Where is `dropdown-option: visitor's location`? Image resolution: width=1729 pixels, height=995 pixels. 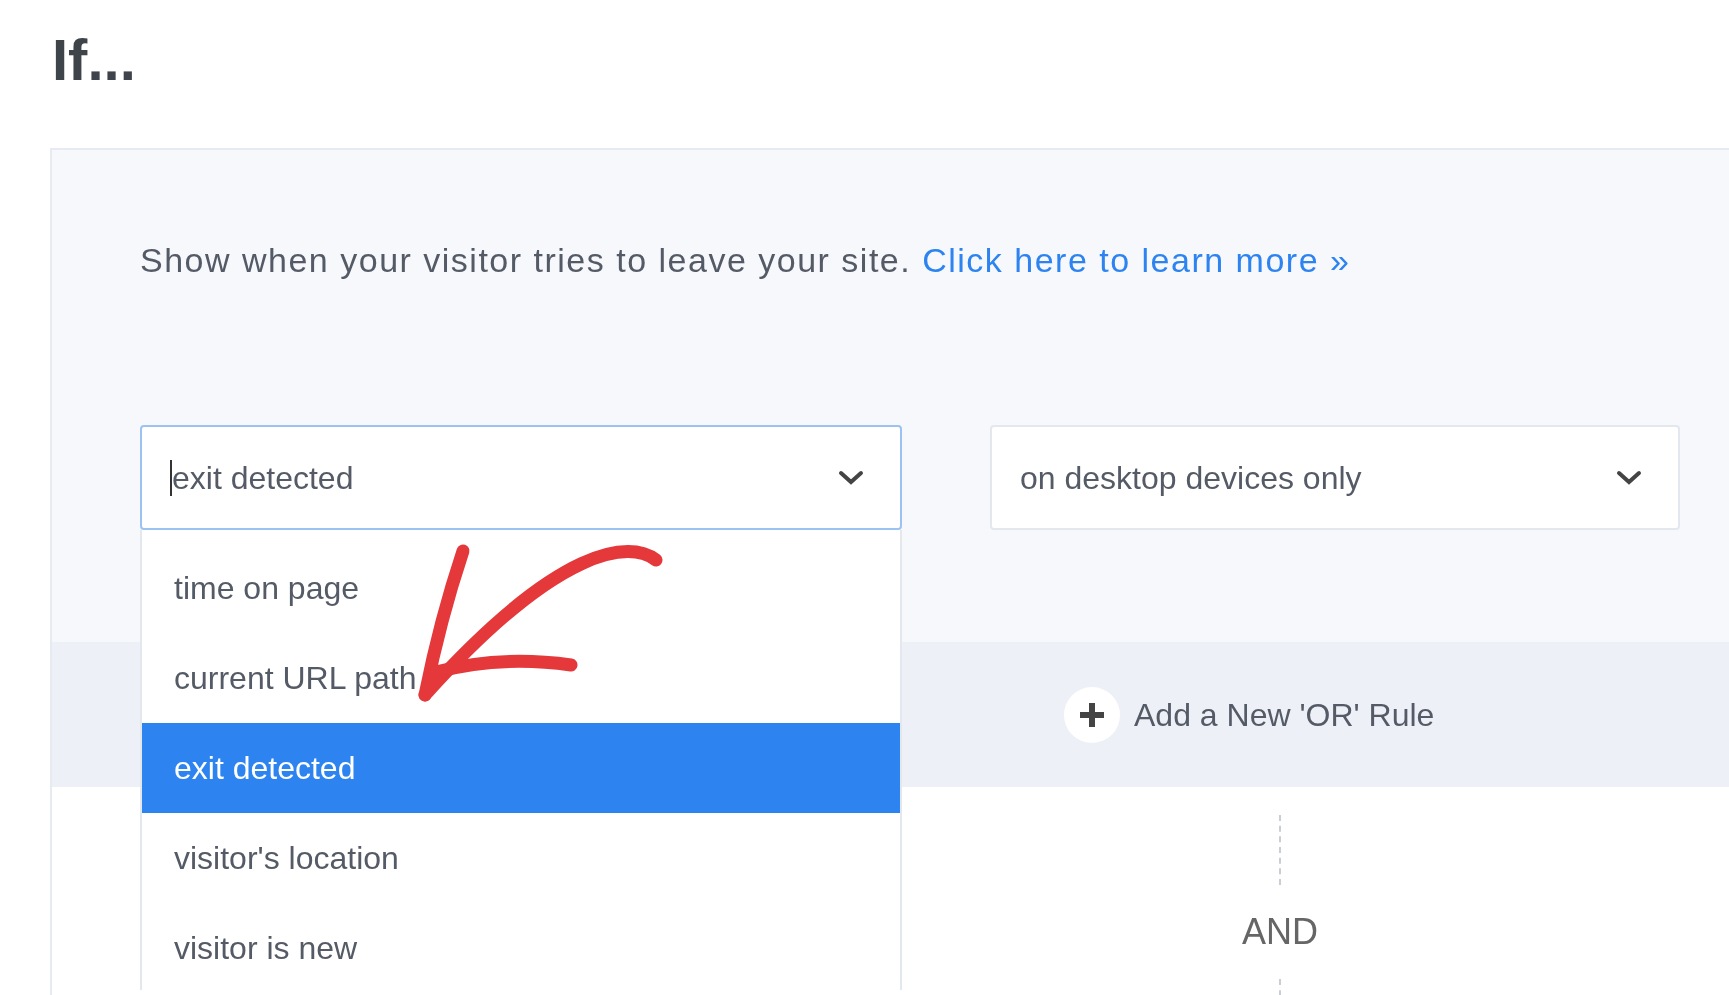
dropdown-option: visitor's location is located at coordinates (521, 858).